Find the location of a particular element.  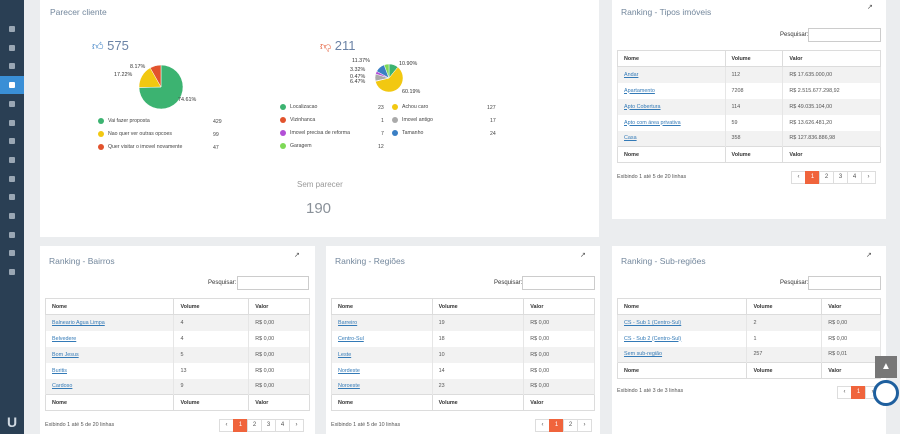

row-link: Casa is located at coordinates (630, 138).